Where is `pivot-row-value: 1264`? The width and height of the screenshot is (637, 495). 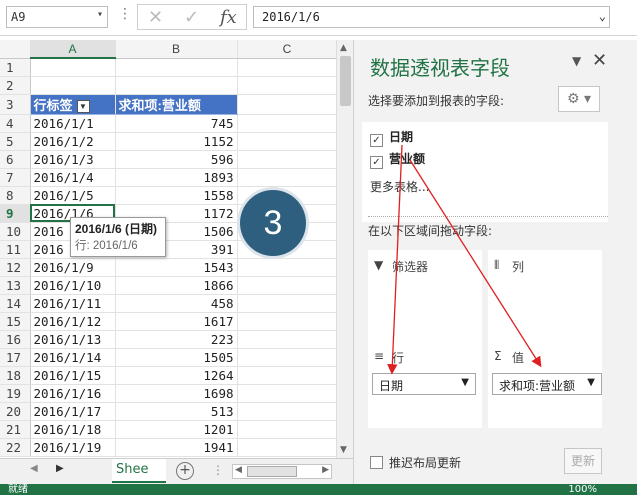 pivot-row-value: 1264 is located at coordinates (176, 375).